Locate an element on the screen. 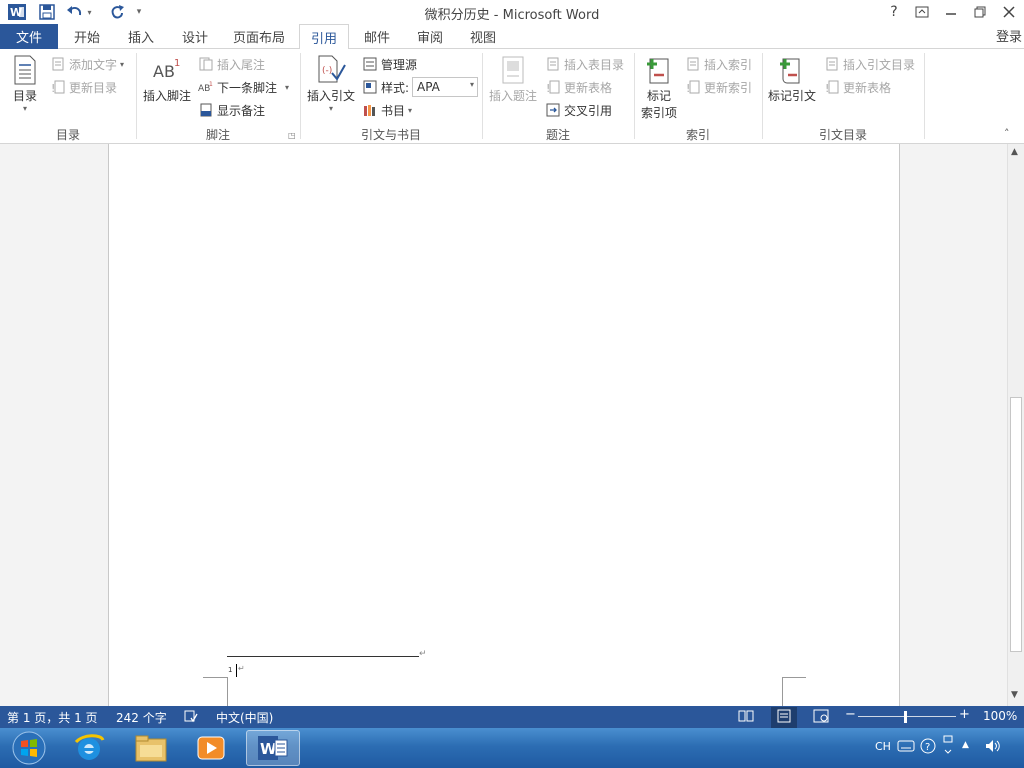 This screenshot has width=1024, height=768. ribbon-tabs: 文件 开始 插入 设计 页面布局 引用 邮件 审阅 视图 登录 is located at coordinates (512, 37).